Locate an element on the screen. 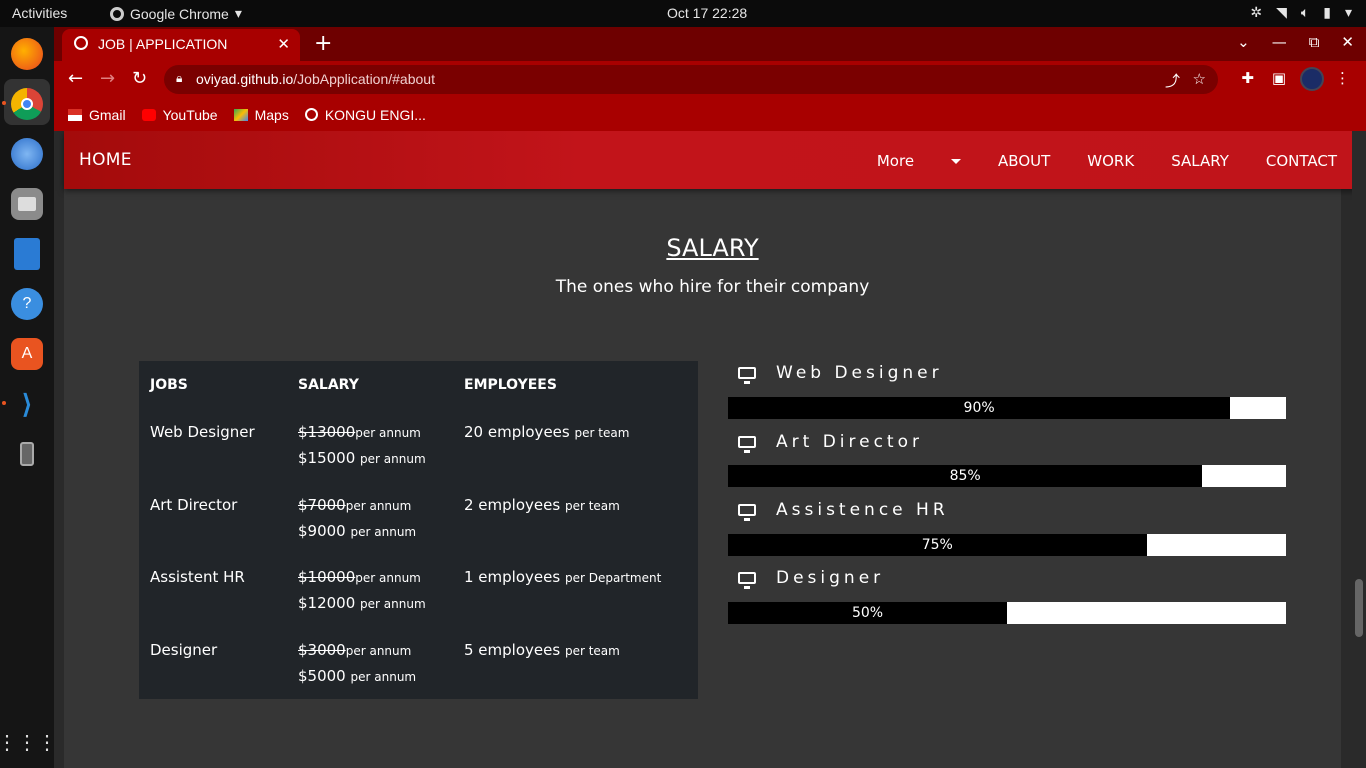 Image resolution: width=1366 pixels, height=768 pixels. tab-search-icon: ⌄ is located at coordinates (1243, 42).